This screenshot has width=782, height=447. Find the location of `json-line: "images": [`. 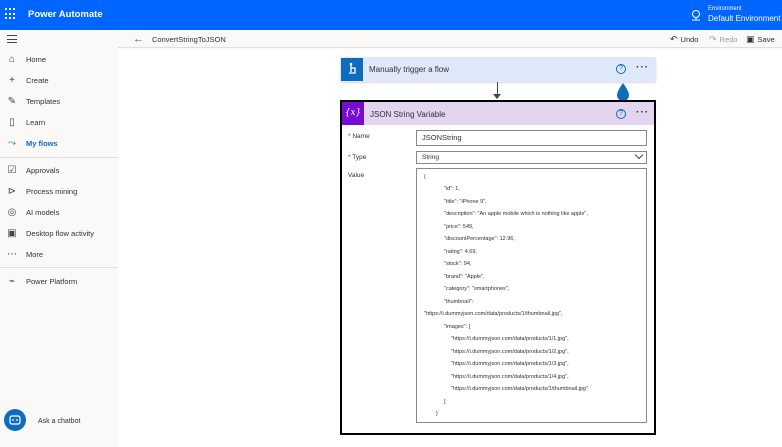

json-line: "images": [ is located at coordinates (457, 327).